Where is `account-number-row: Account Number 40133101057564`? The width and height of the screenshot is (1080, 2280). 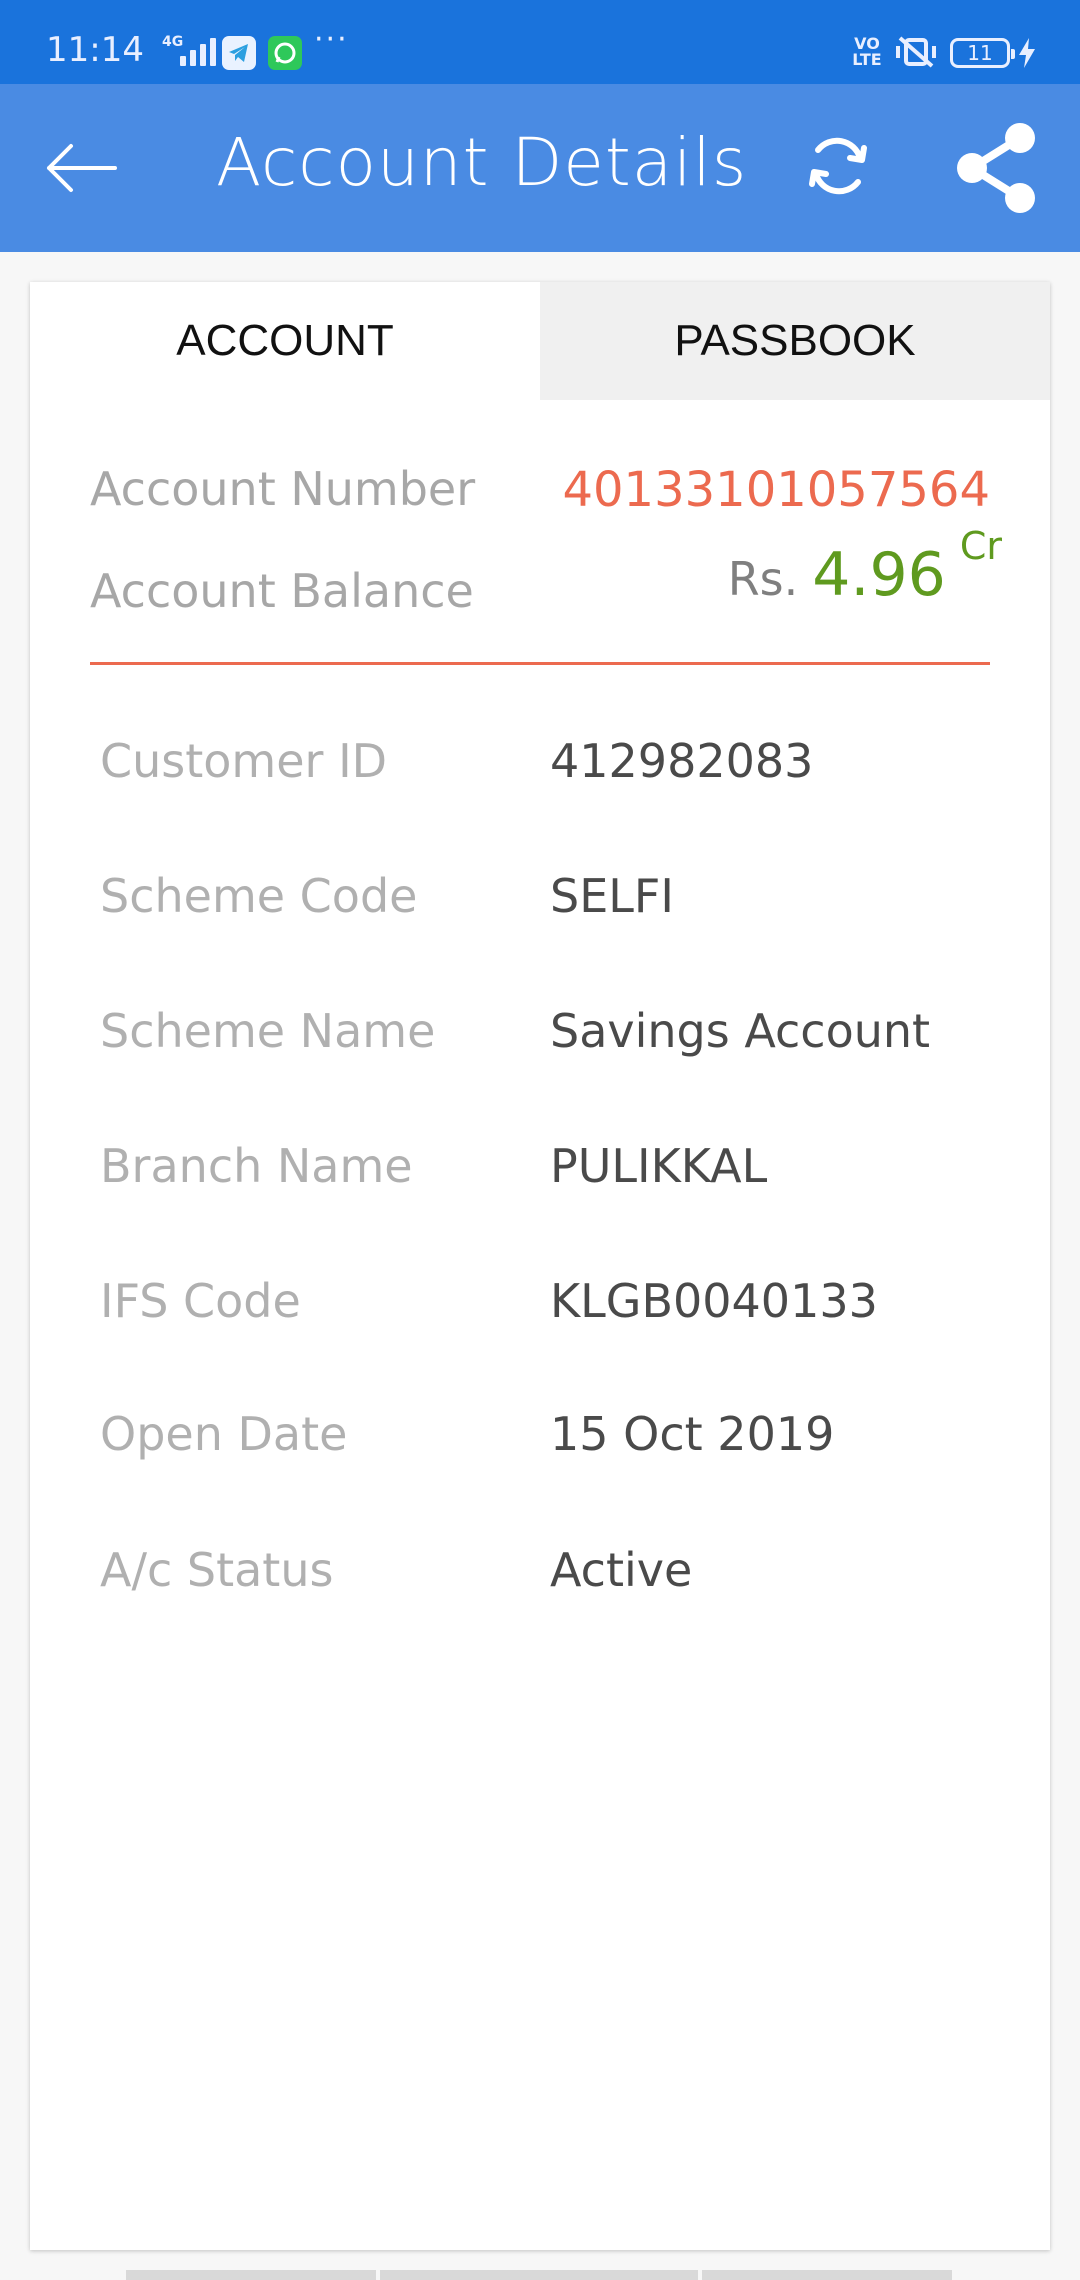 account-number-row: Account Number 40133101057564 is located at coordinates (540, 497).